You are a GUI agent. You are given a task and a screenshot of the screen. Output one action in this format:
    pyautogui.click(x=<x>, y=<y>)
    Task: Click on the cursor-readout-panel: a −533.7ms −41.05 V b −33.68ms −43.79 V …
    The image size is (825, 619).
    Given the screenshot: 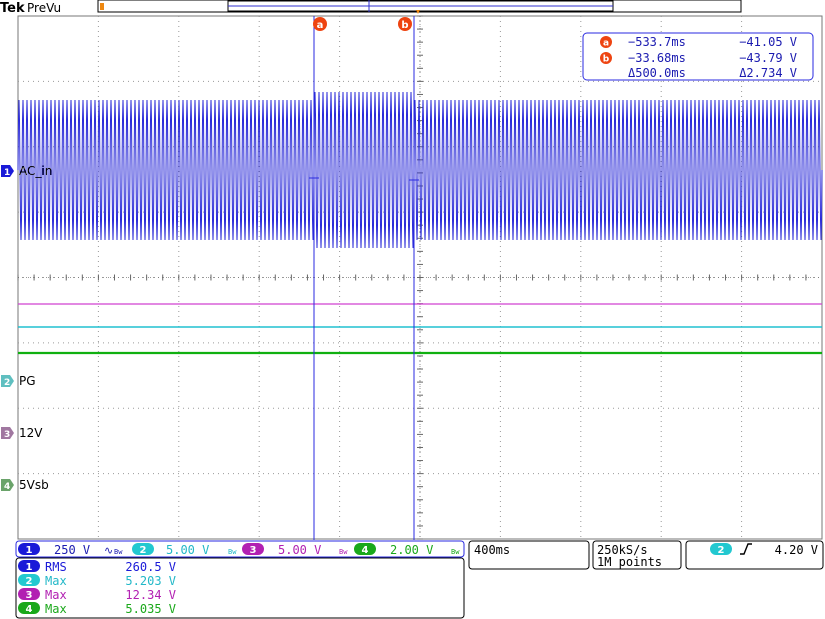 What is the action you would take?
    pyautogui.click(x=698, y=56)
    